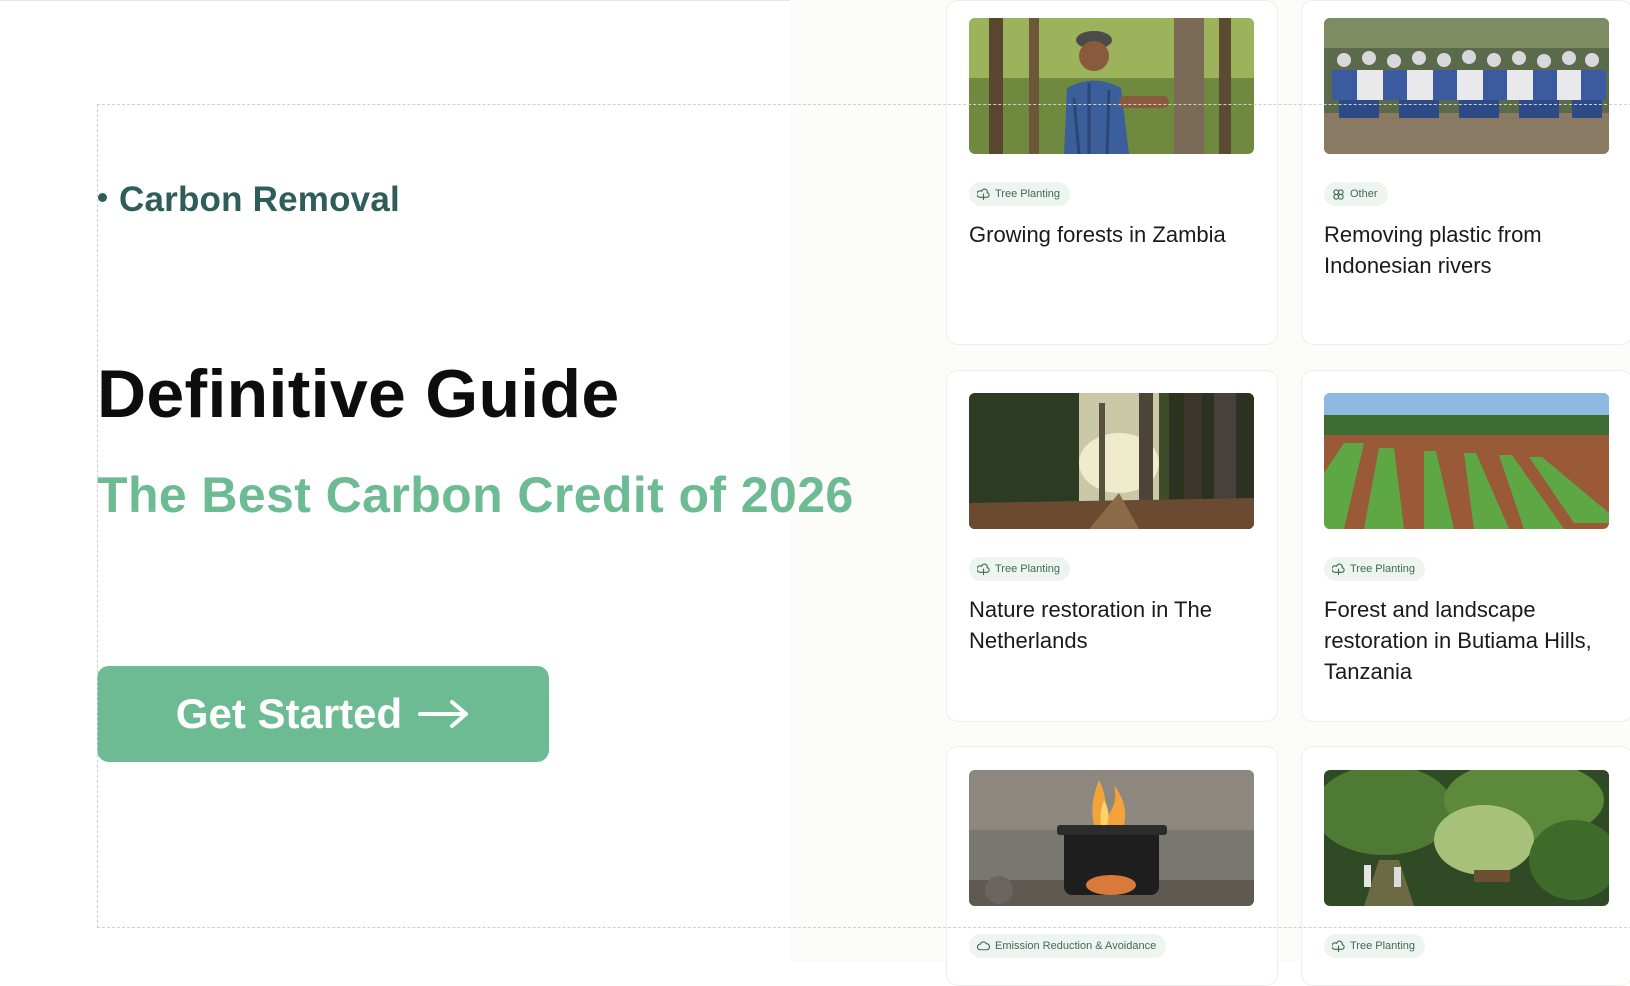  I want to click on eyebrow-label: Carbon Removal, so click(249, 200).